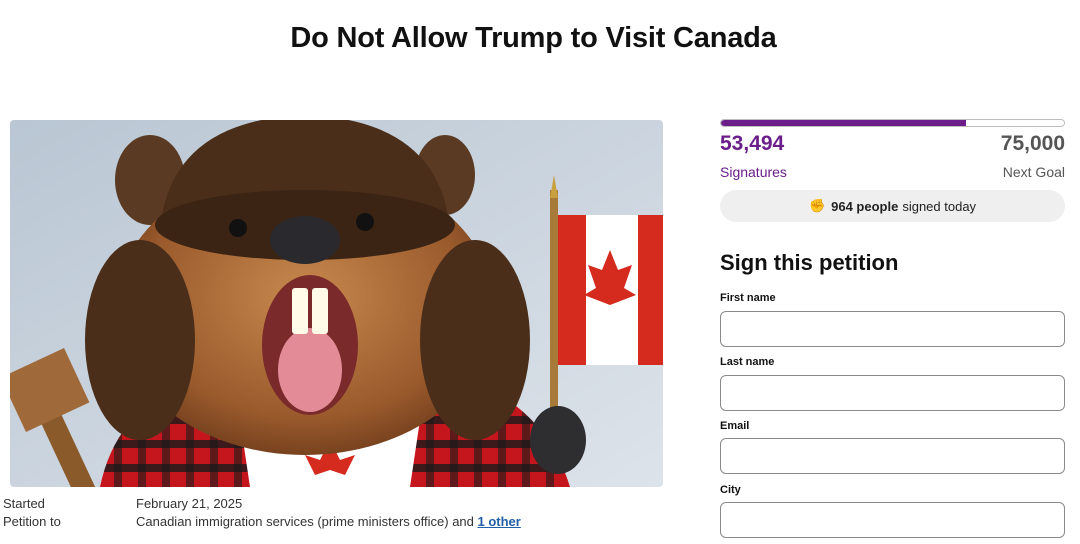 This screenshot has height=544, width=1080. What do you see at coordinates (189, 503) in the screenshot?
I see `started-date: February 21, 2025` at bounding box center [189, 503].